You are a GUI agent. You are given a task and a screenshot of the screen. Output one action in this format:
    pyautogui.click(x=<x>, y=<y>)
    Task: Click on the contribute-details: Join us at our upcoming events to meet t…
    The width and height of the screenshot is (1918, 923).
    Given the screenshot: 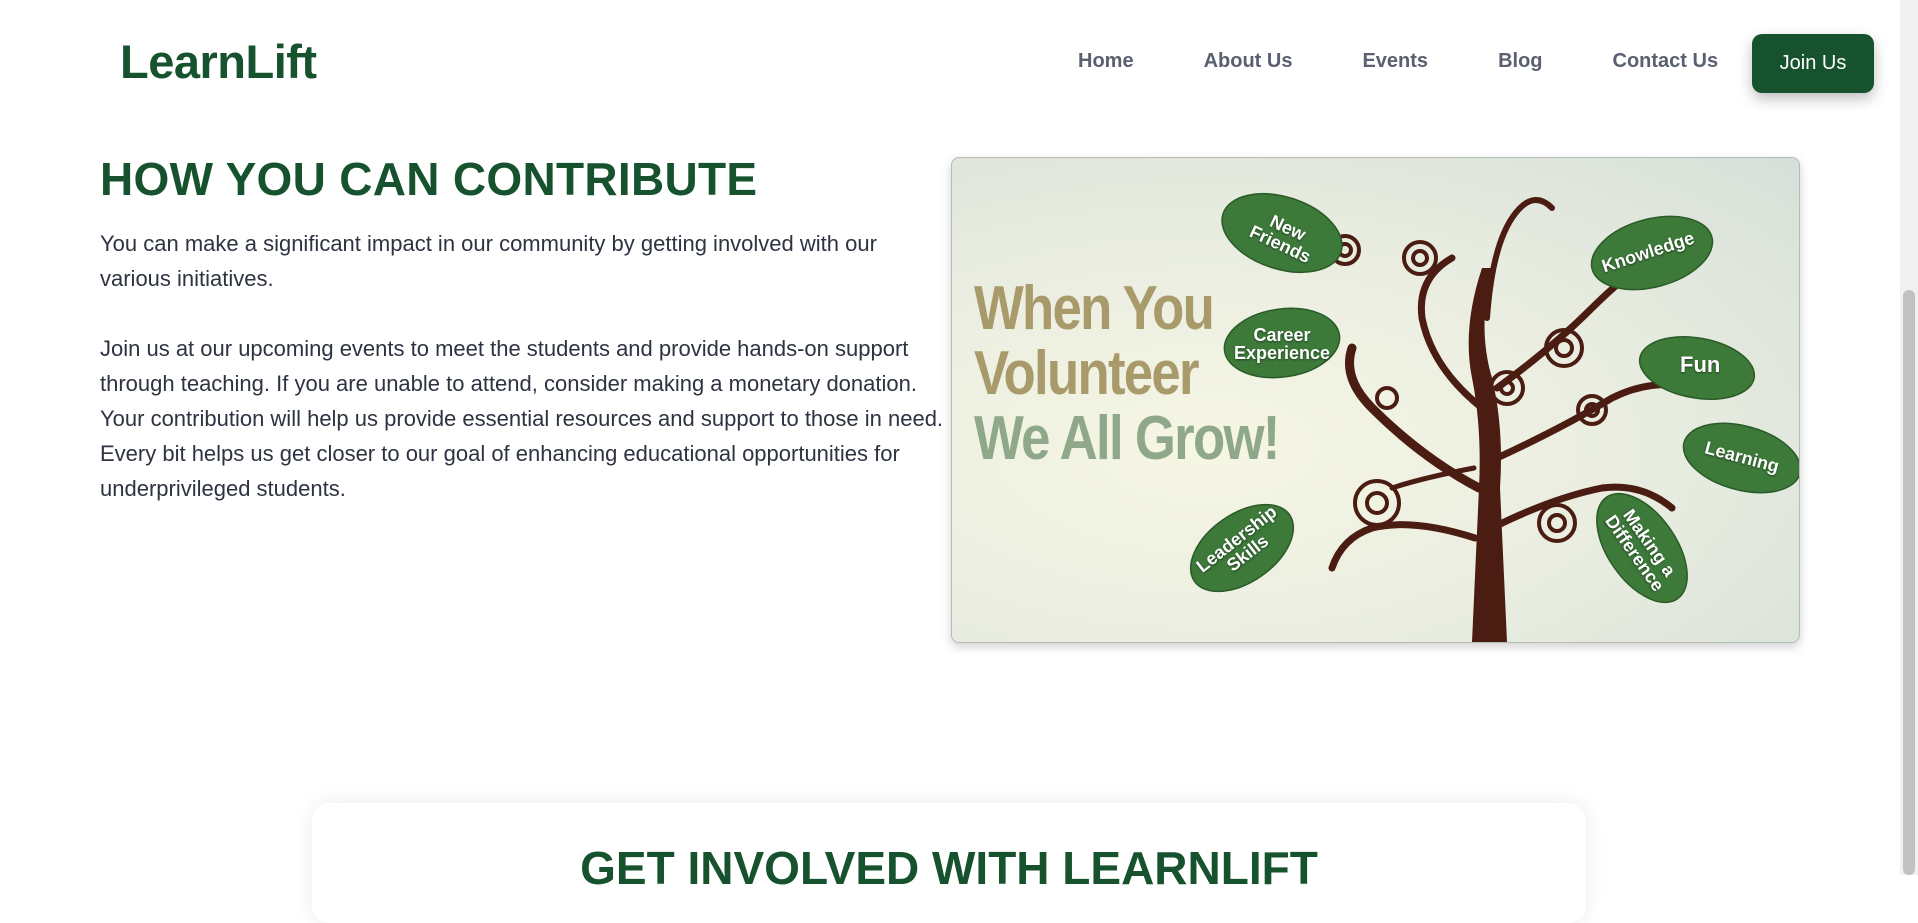 What is the action you would take?
    pyautogui.click(x=522, y=418)
    